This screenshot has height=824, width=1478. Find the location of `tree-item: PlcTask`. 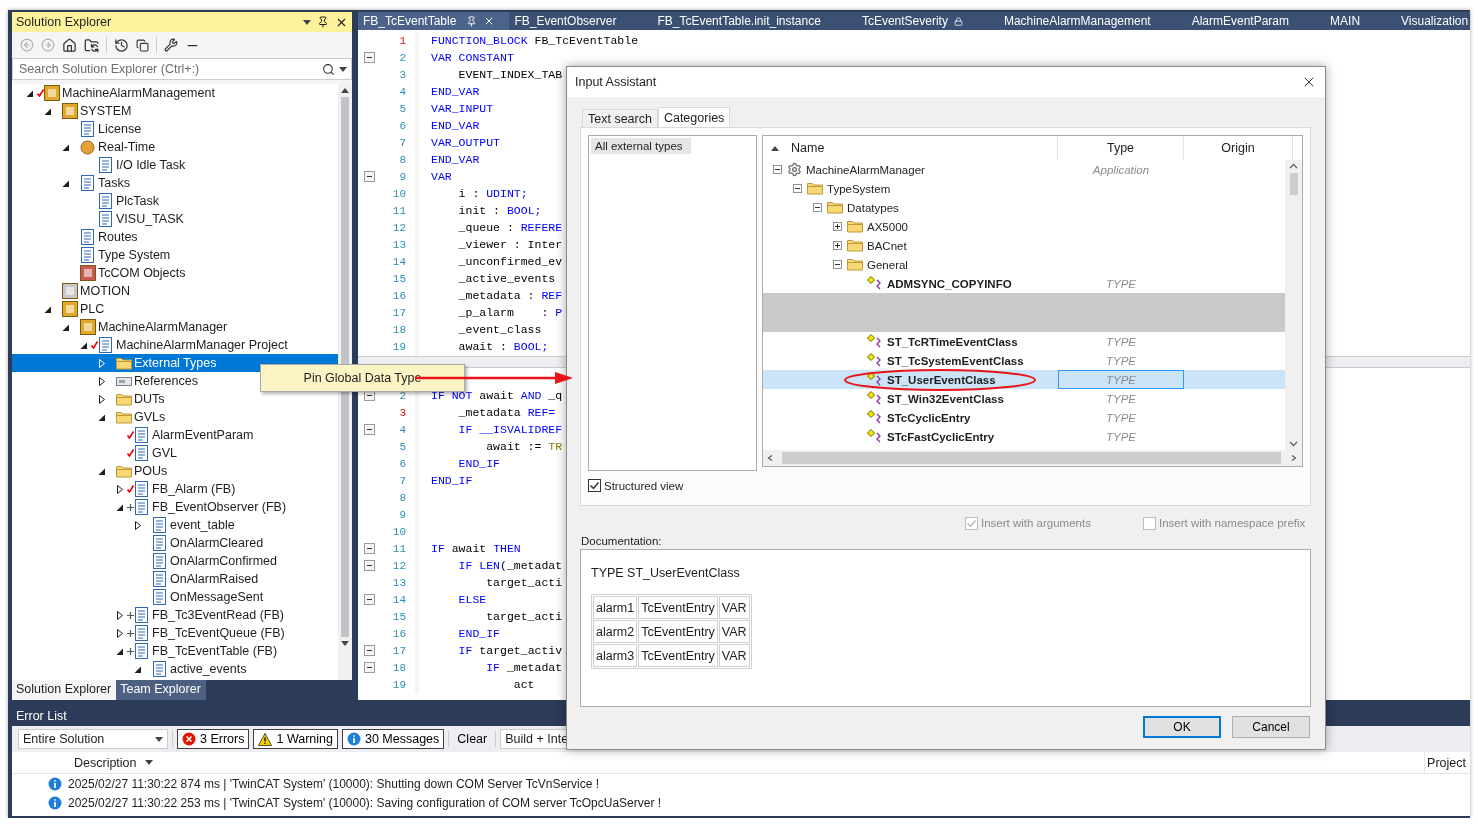

tree-item: PlcTask is located at coordinates (175, 201).